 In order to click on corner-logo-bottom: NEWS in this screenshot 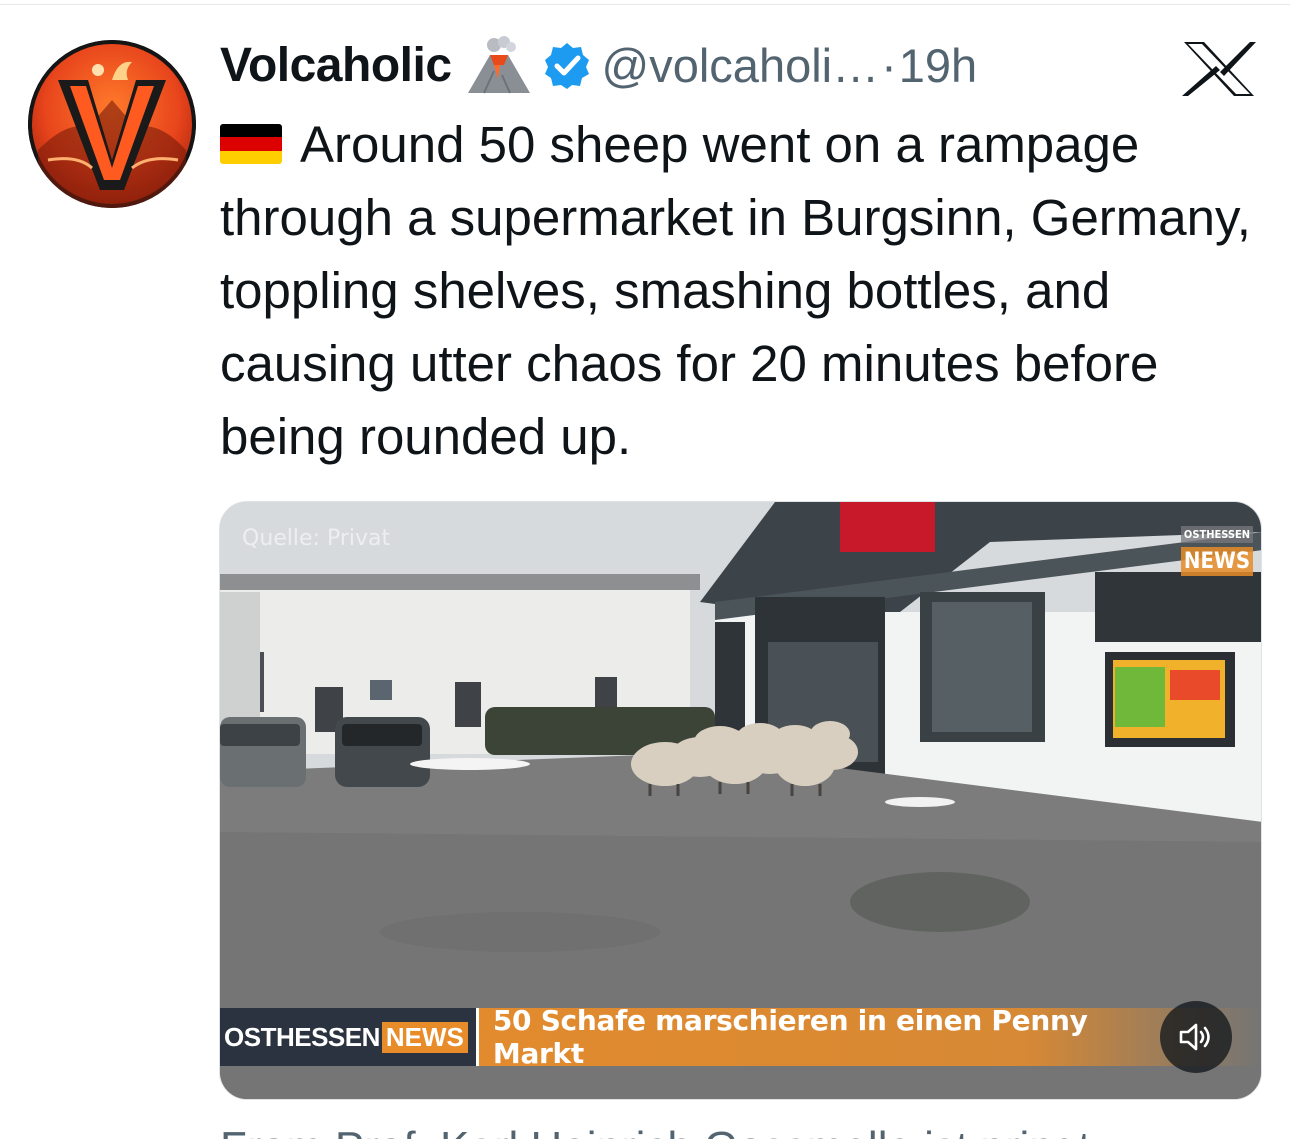, I will do `click(1217, 561)`.